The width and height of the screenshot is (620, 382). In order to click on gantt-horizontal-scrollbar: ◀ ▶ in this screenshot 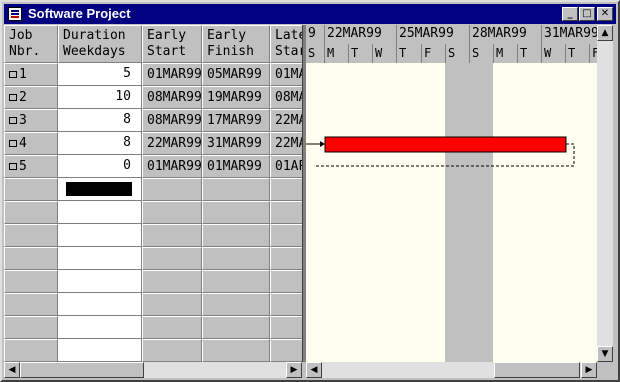, I will do `click(451, 370)`.